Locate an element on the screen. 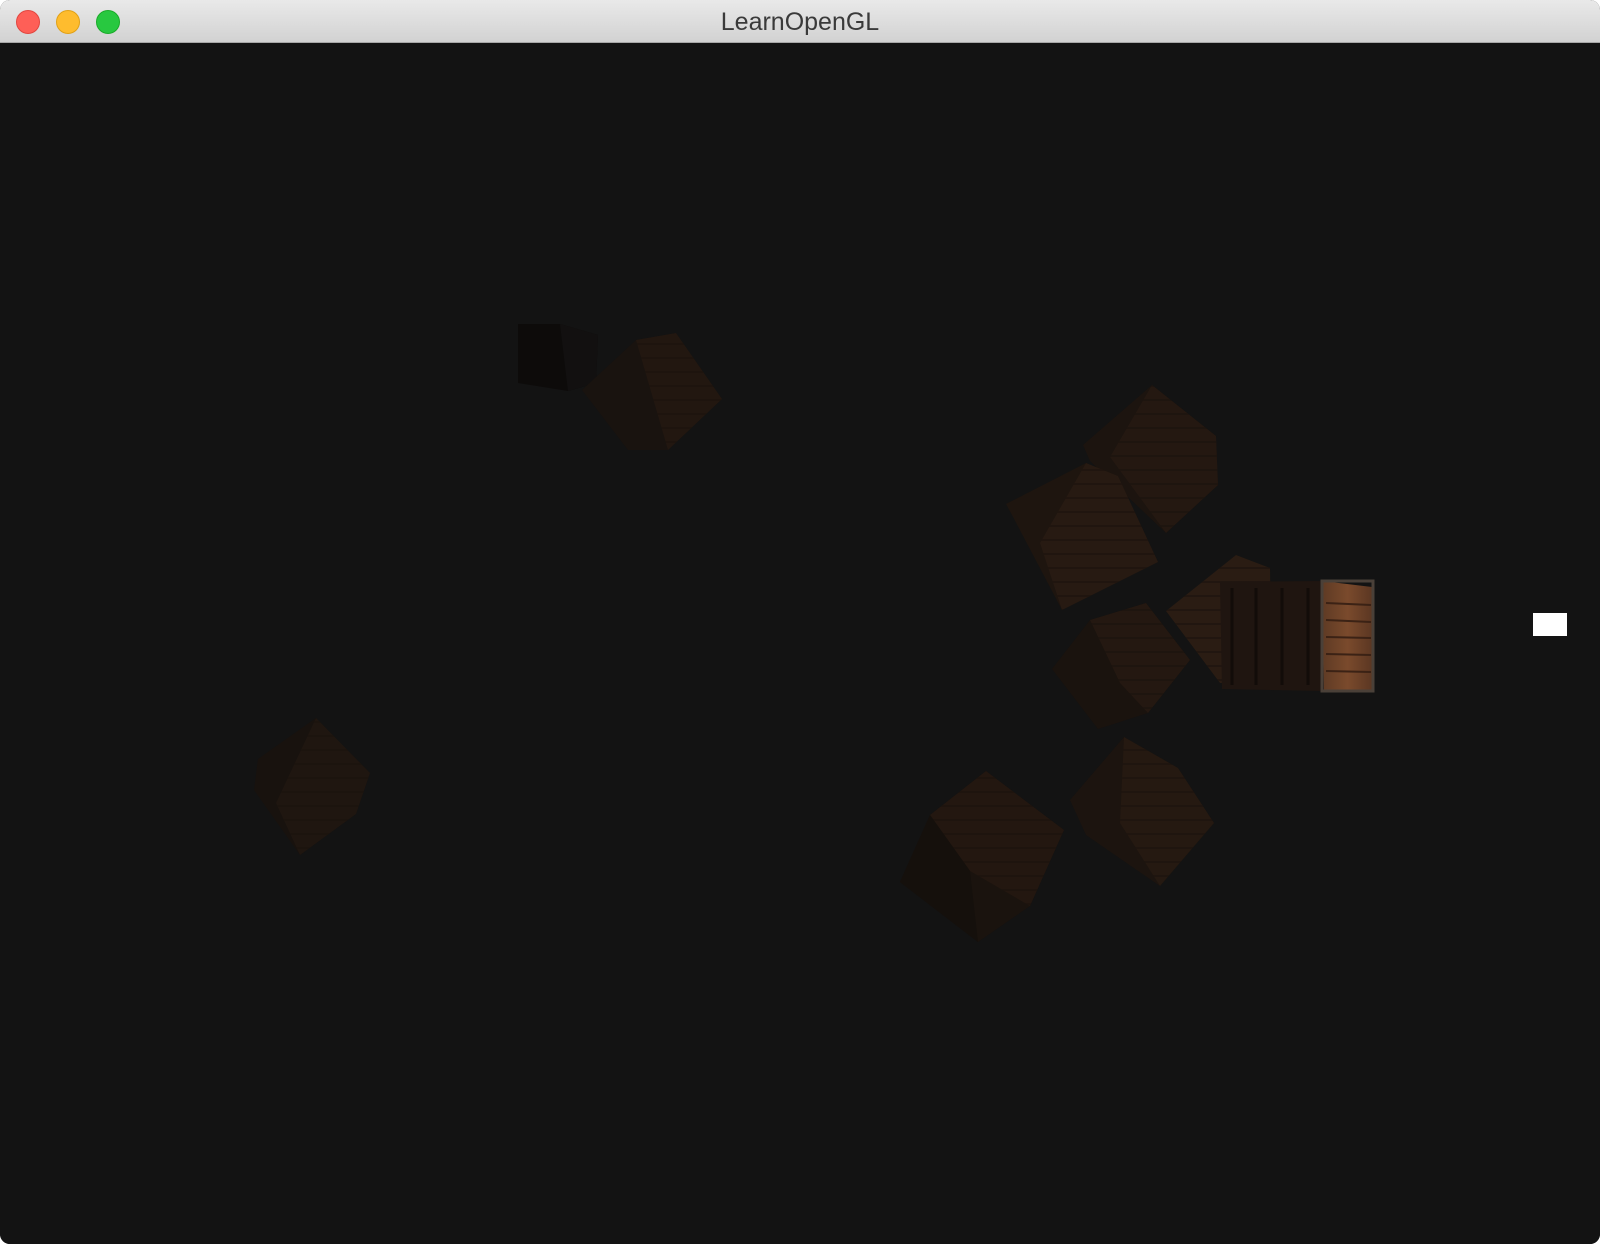 The width and height of the screenshot is (1600, 1244). light-source-cube is located at coordinates (1550, 624).